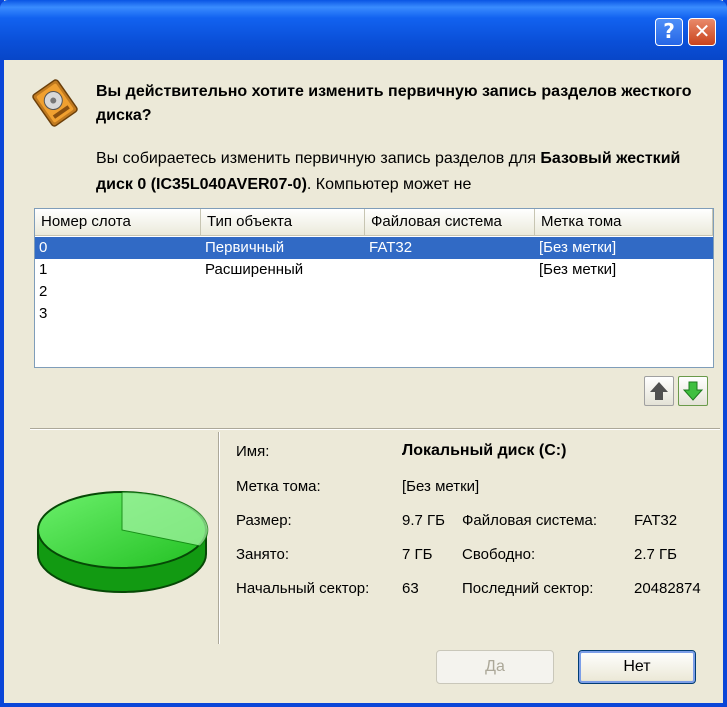  I want to click on table-row: 3, so click(374, 314).